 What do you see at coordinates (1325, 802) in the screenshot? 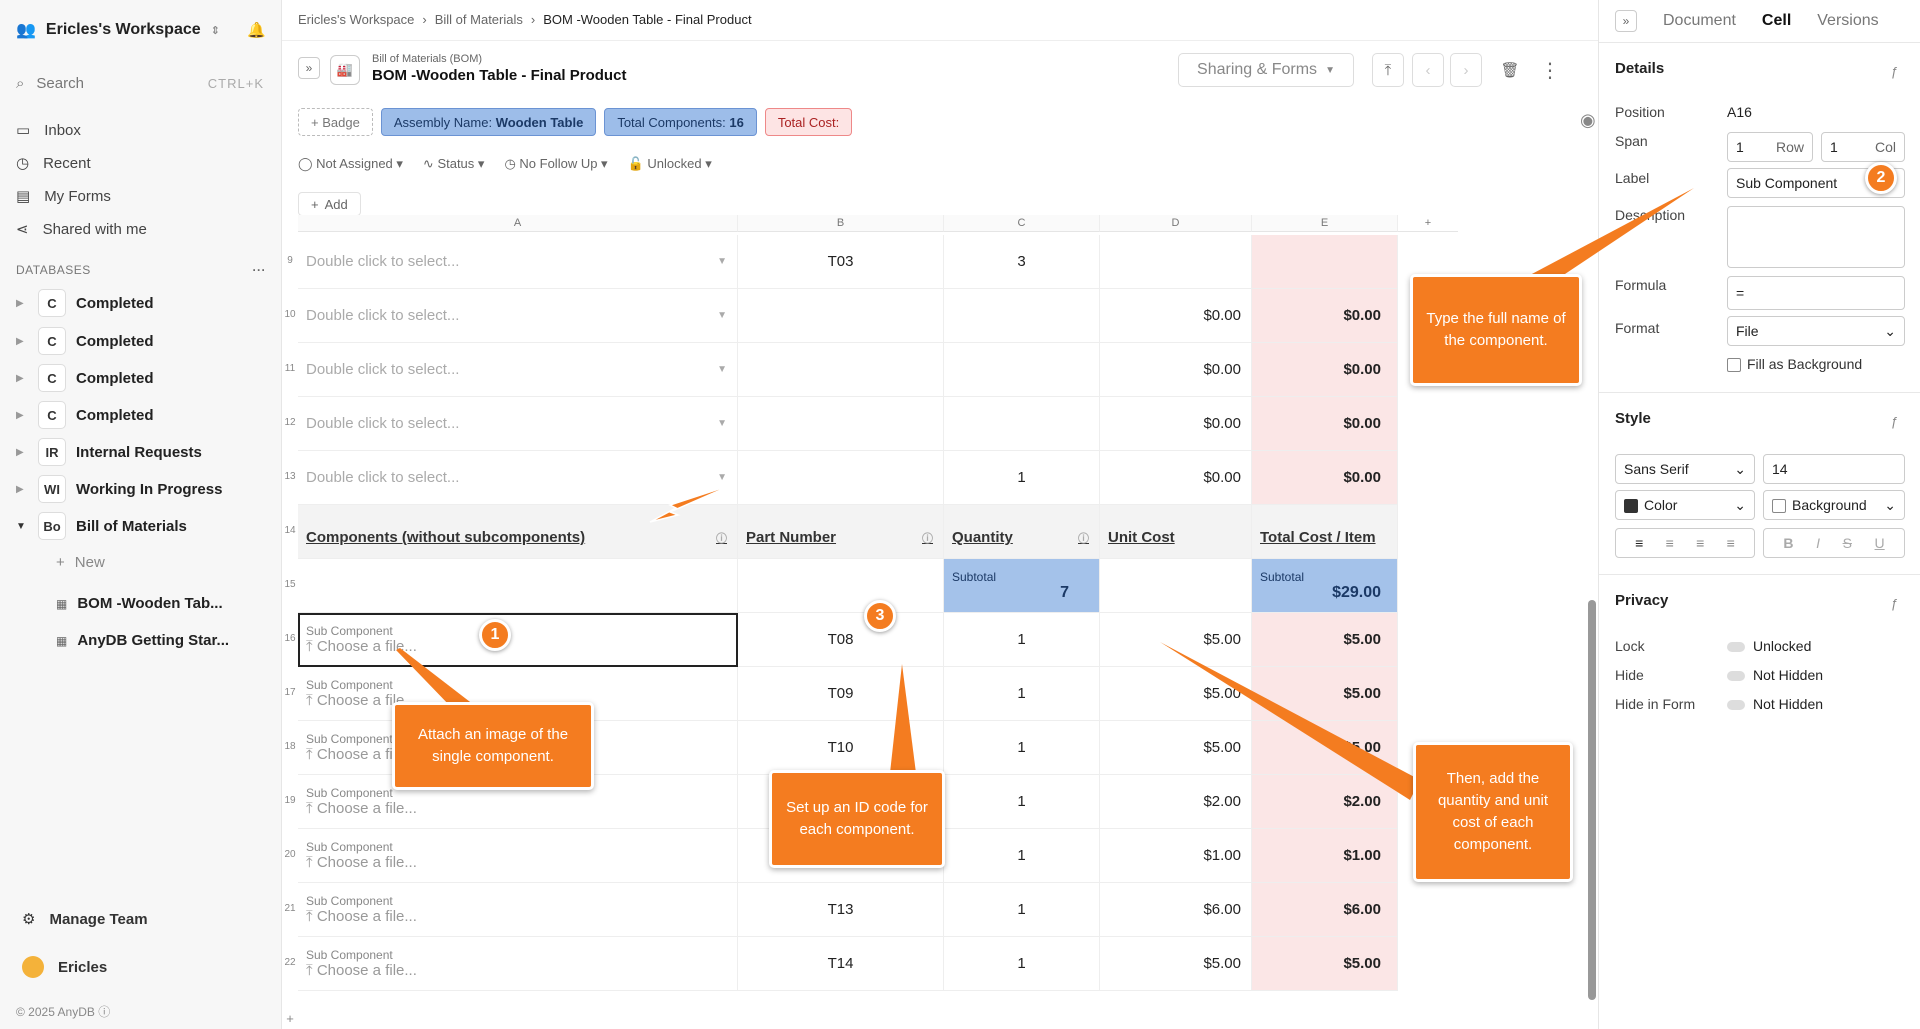
I see `total-cost-cell: $2.00` at bounding box center [1325, 802].